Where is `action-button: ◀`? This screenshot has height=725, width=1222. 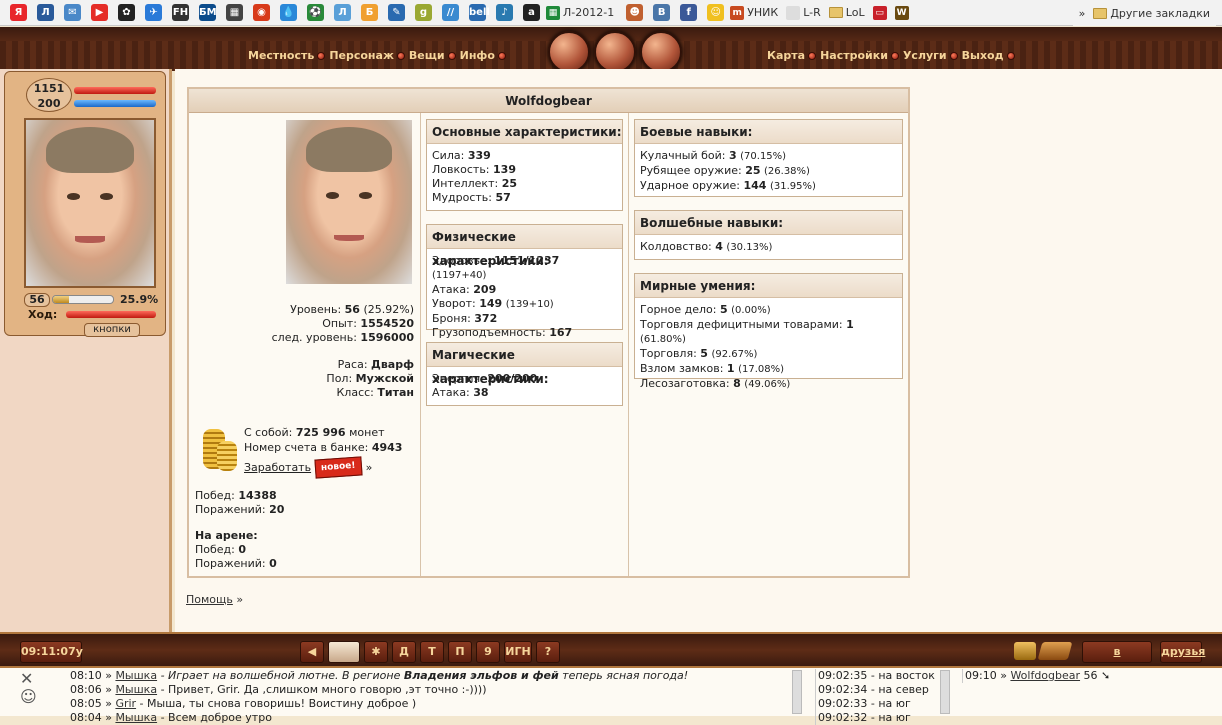 action-button: ◀ is located at coordinates (312, 652).